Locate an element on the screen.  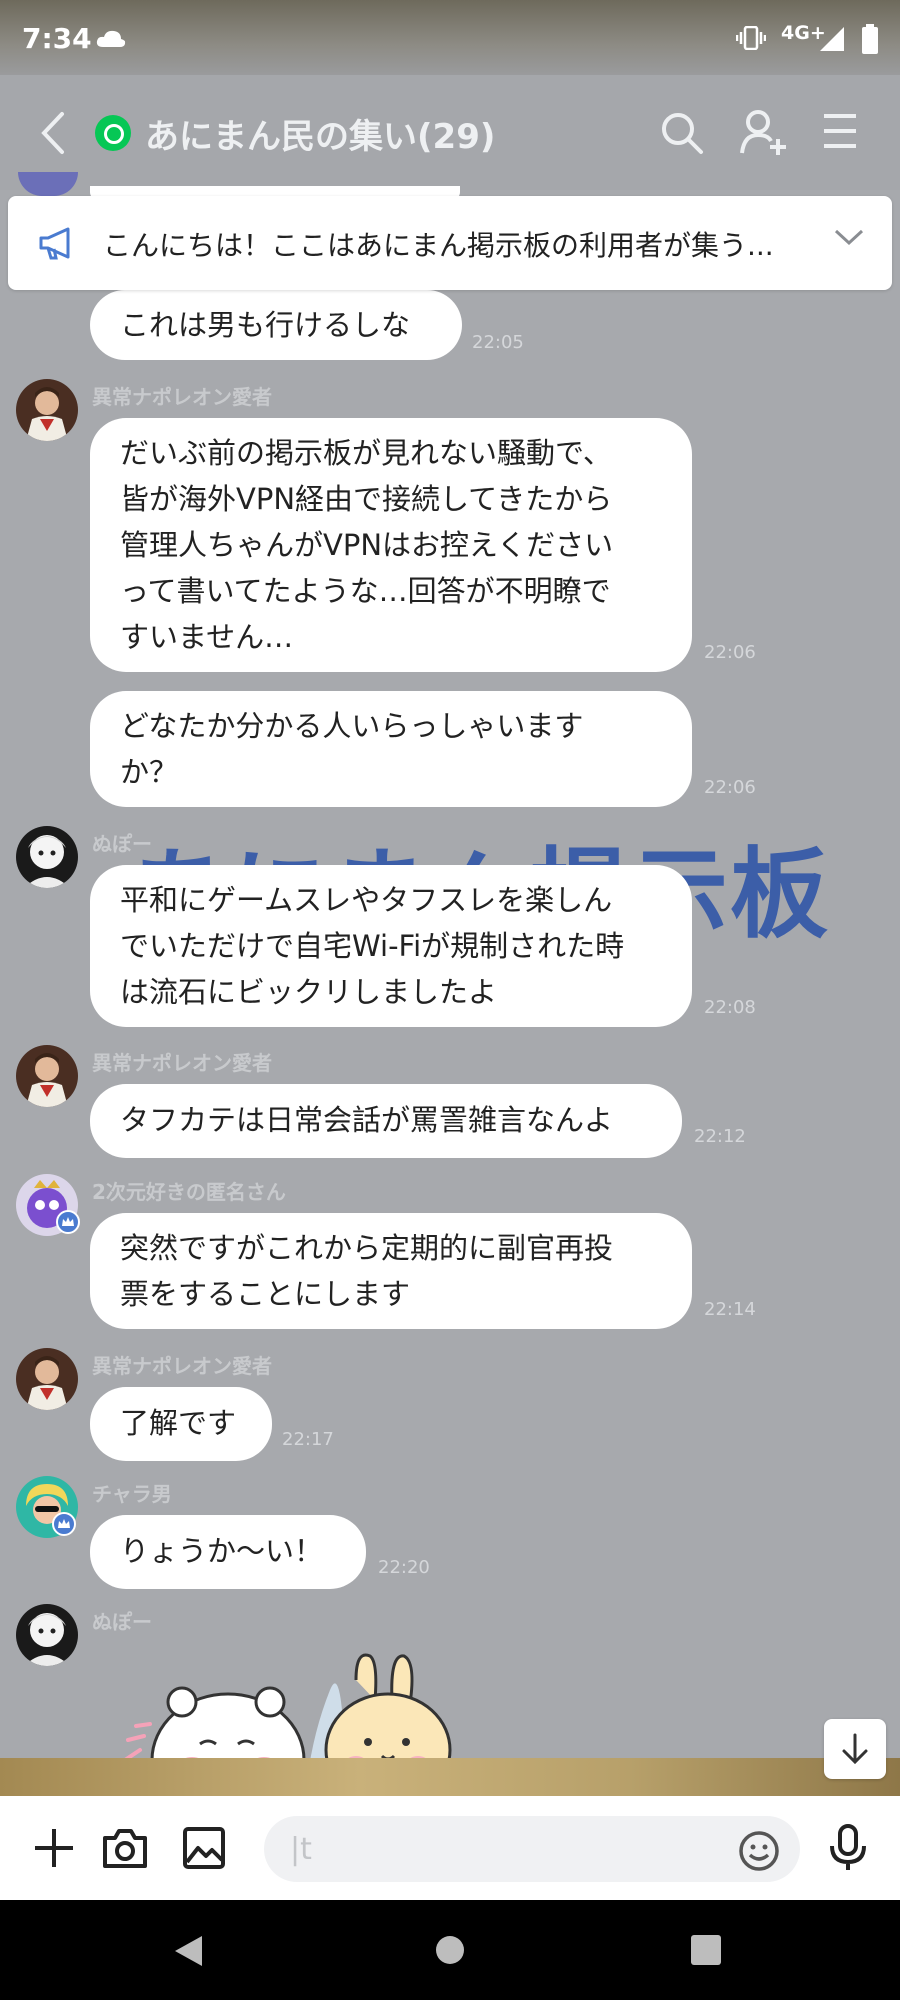
message-line: か？ is located at coordinates (149, 772).